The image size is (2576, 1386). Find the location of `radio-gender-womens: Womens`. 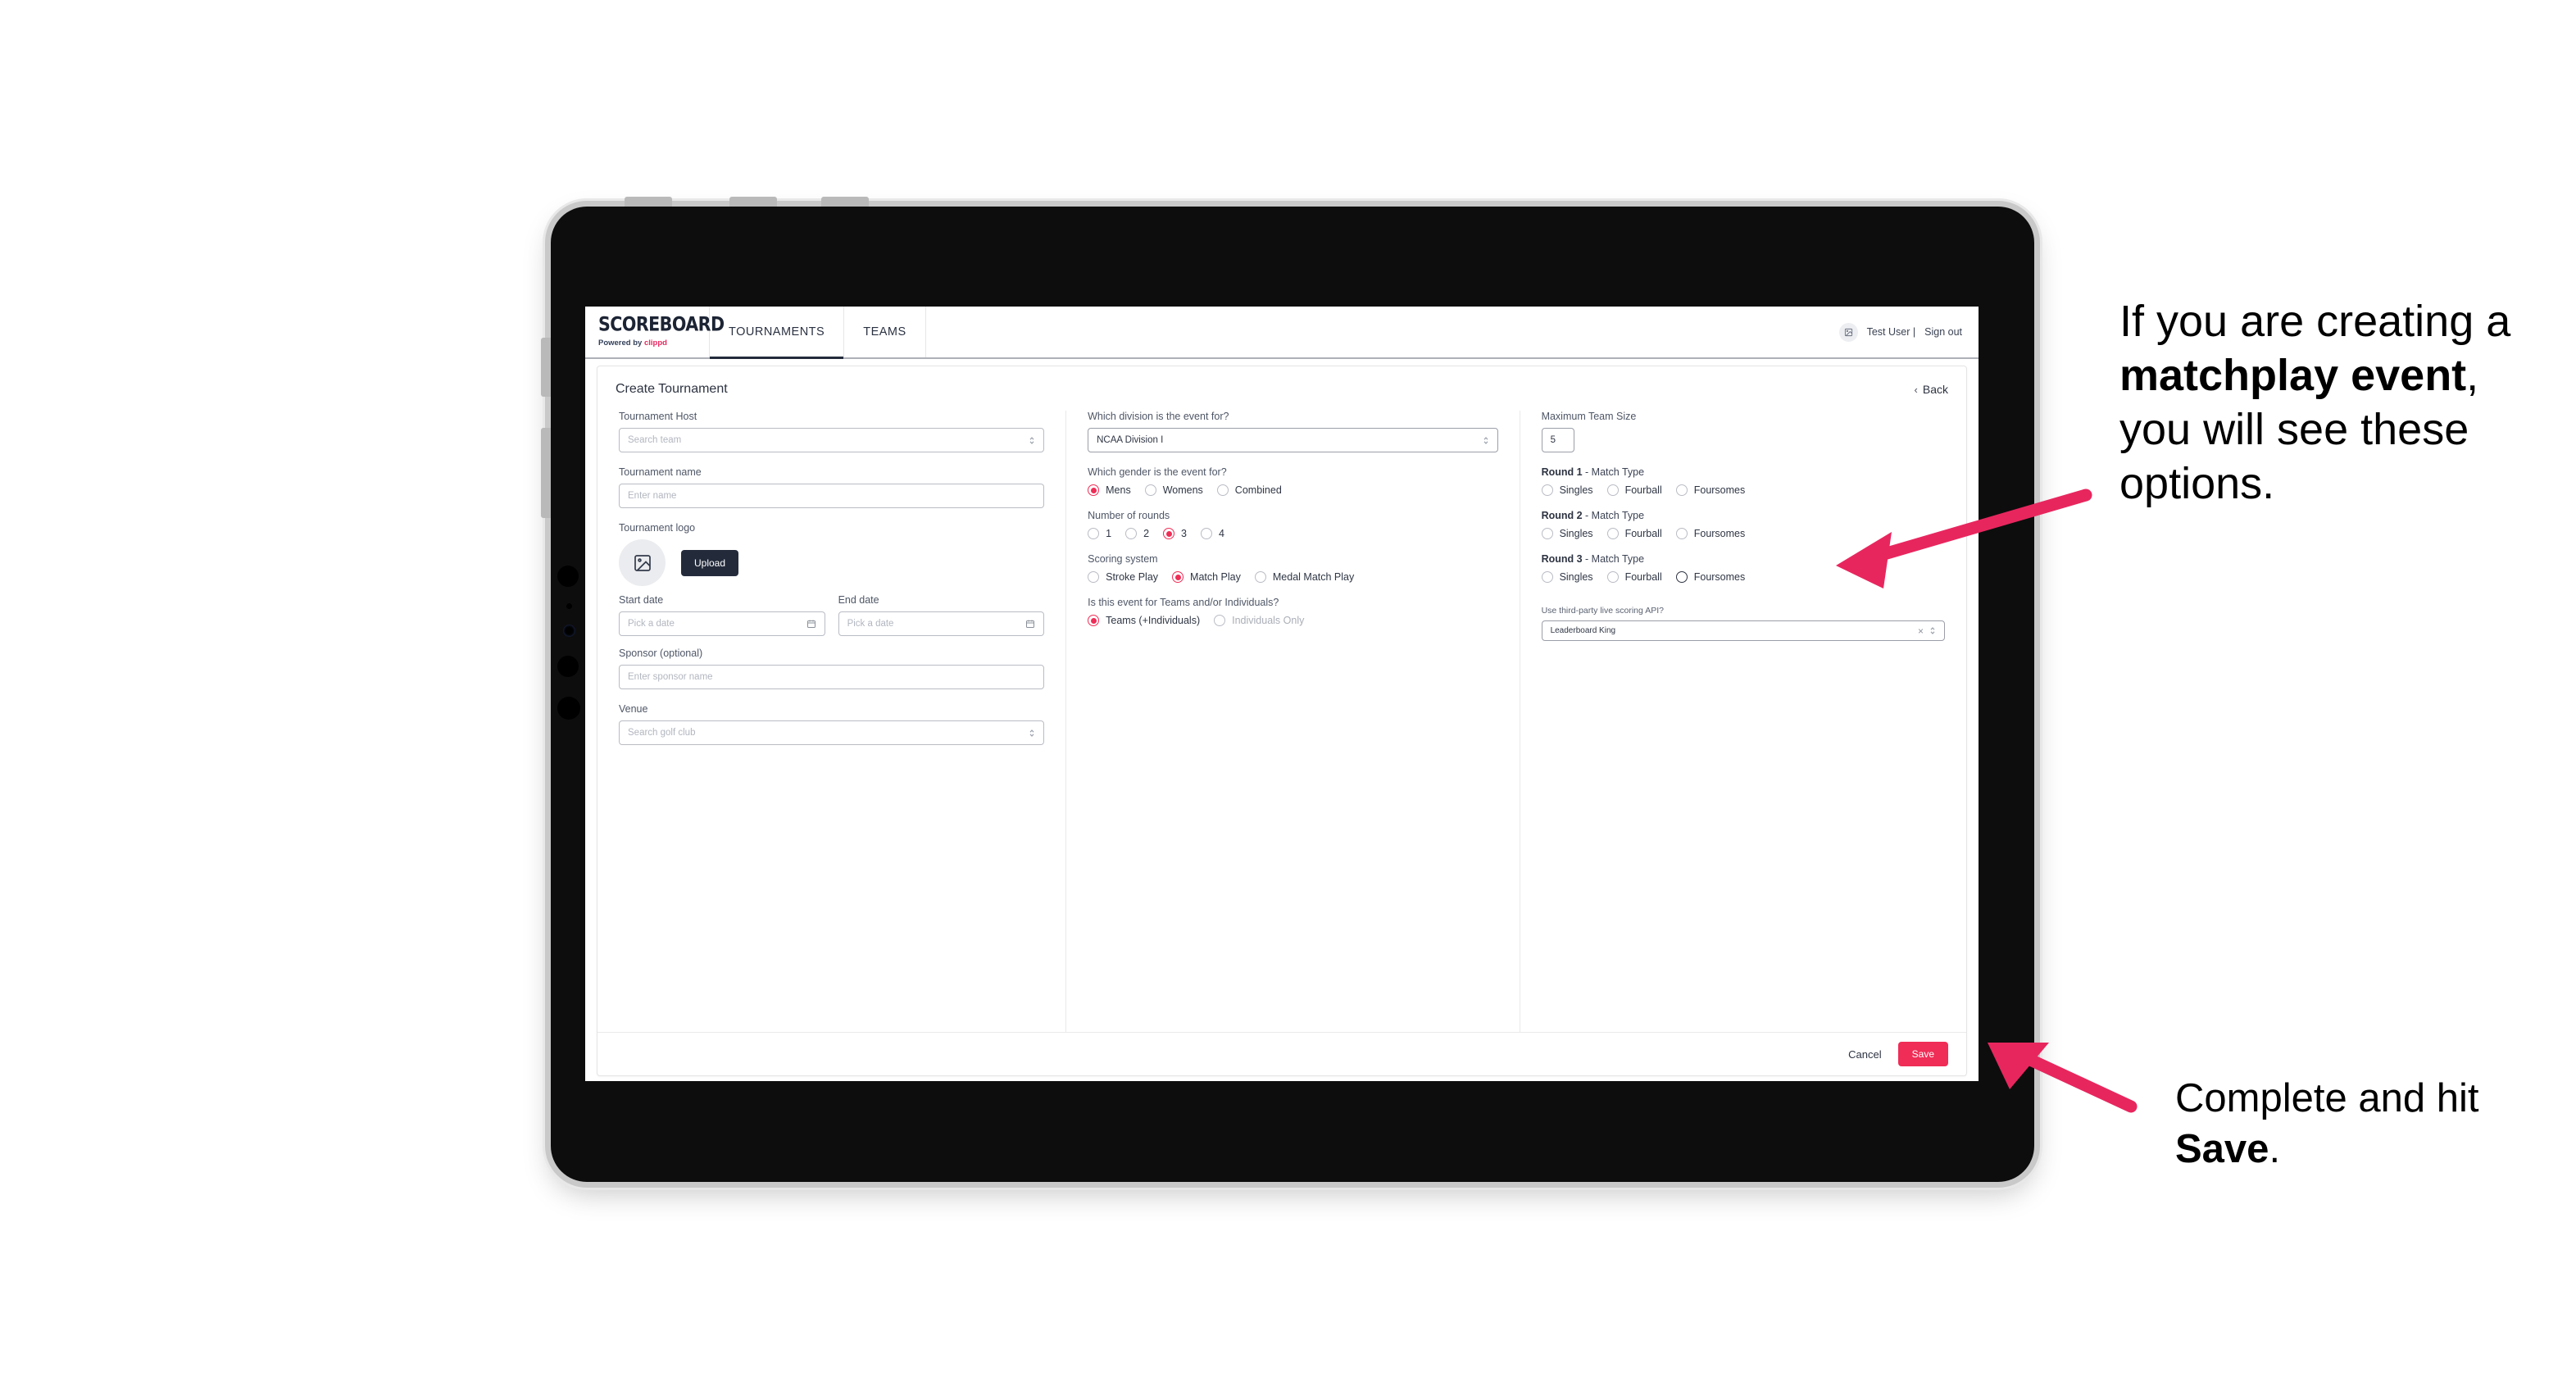

radio-gender-womens: Womens is located at coordinates (1173, 490).